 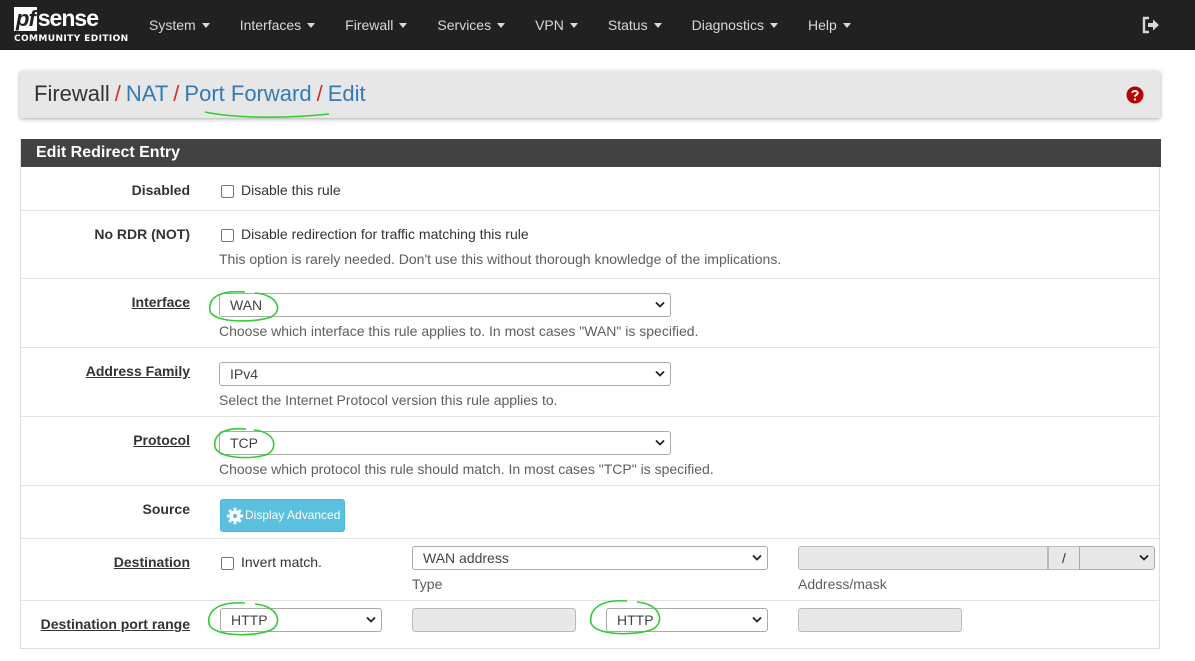 I want to click on gear-icon, so click(x=235, y=516).